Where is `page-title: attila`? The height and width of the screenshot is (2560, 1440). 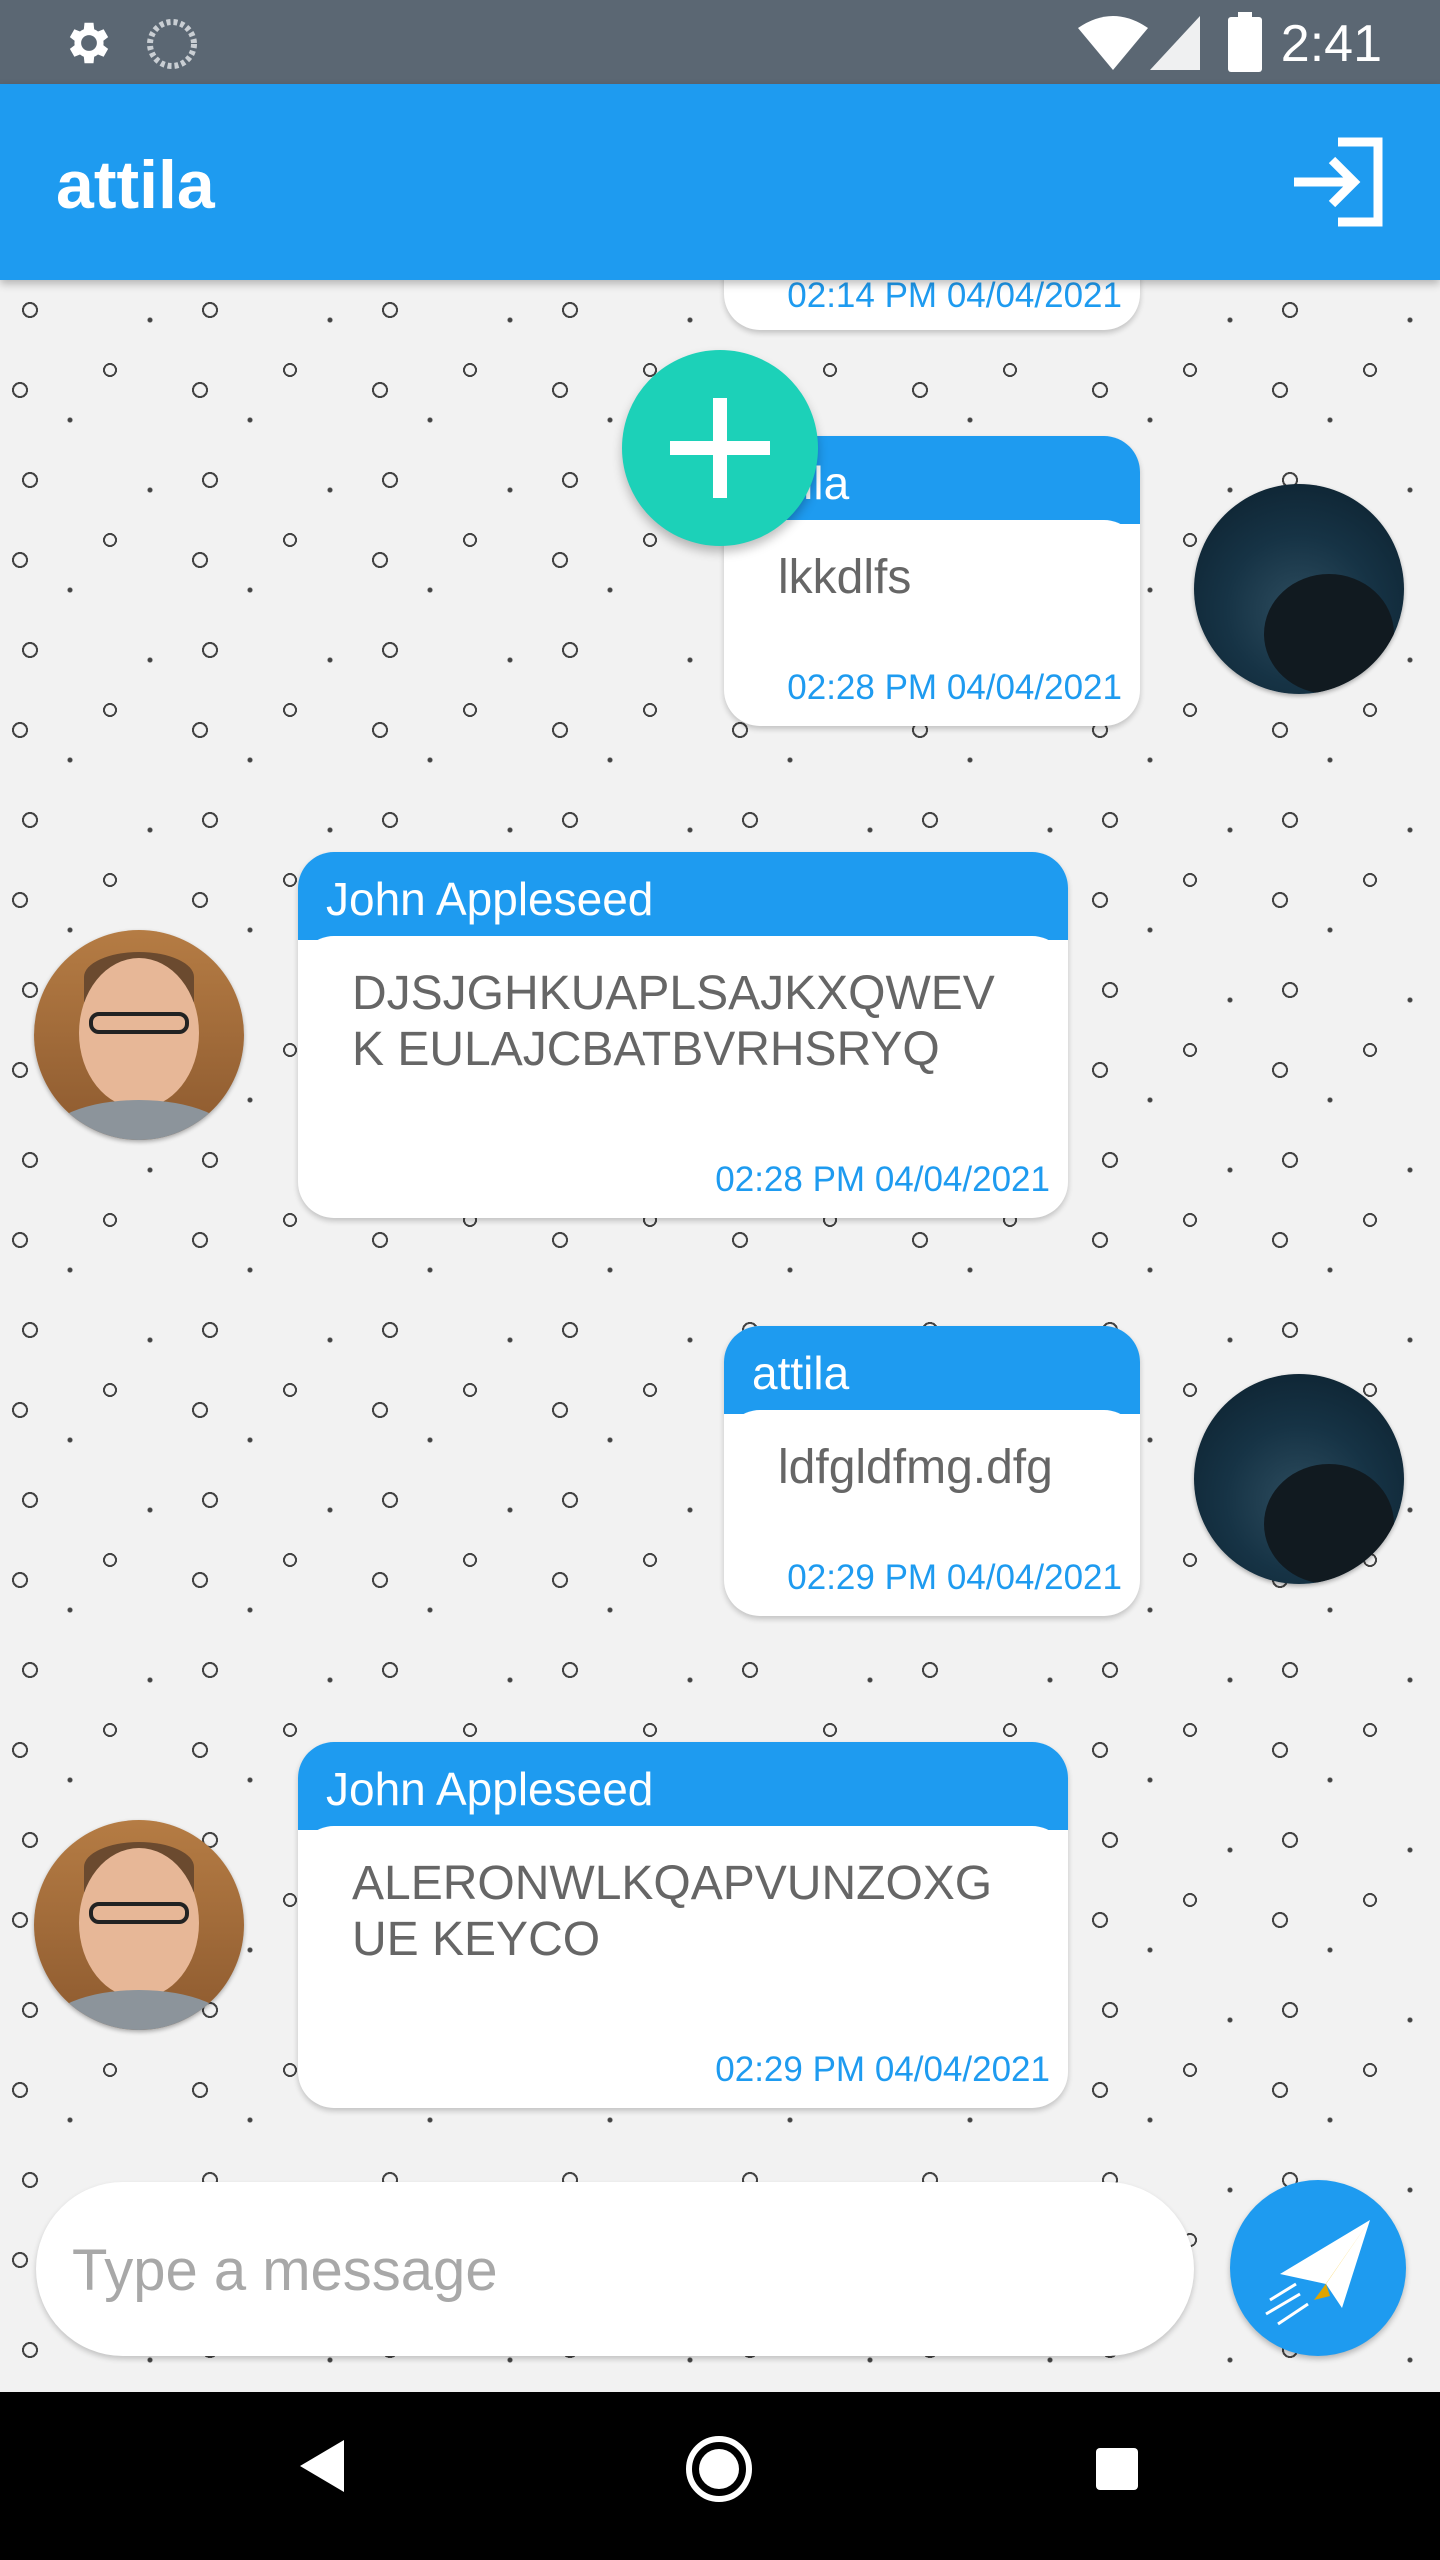 page-title: attila is located at coordinates (135, 185).